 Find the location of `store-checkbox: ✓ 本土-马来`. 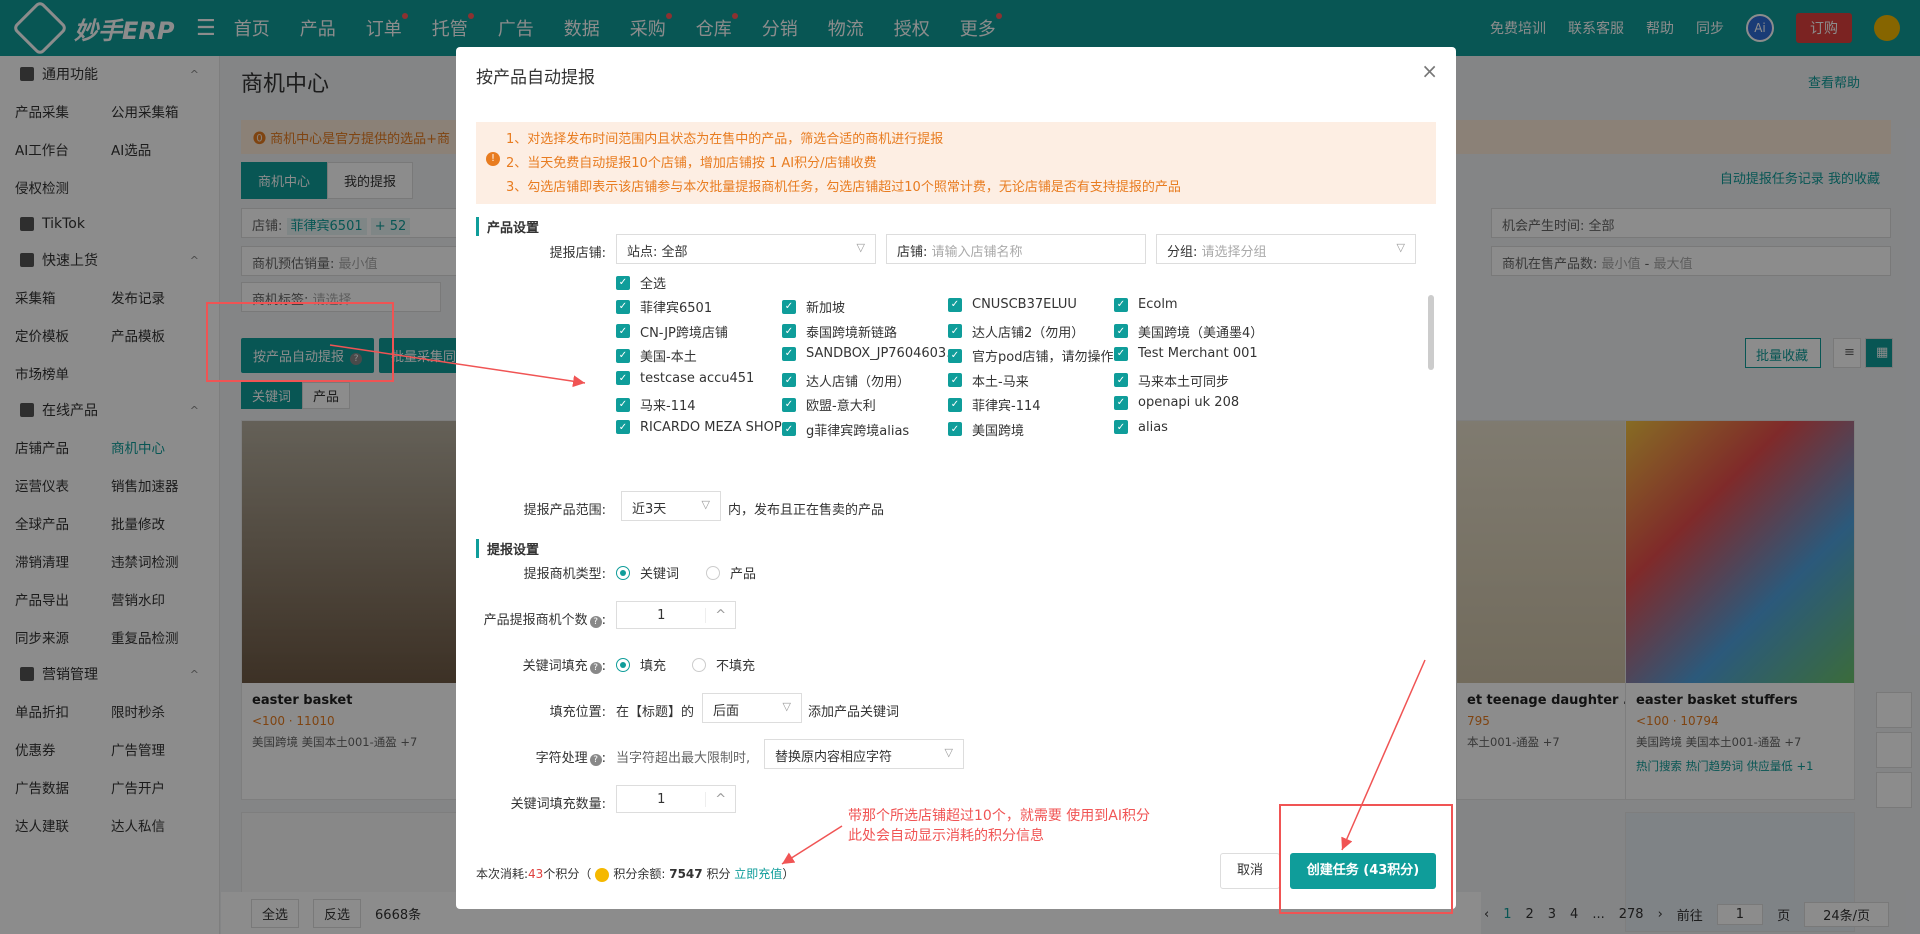

store-checkbox: ✓ 本土-马来 is located at coordinates (988, 380).